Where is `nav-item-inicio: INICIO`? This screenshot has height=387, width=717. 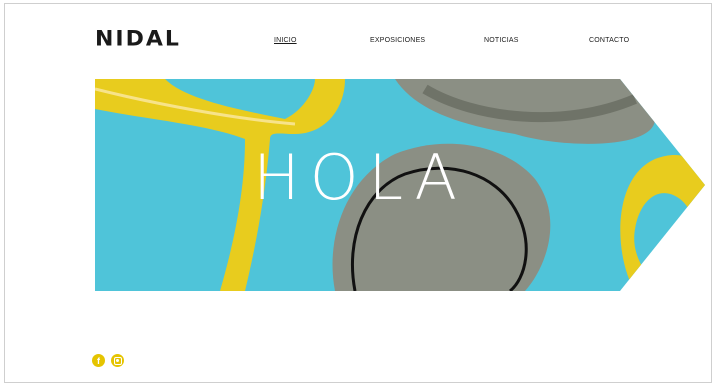
nav-item-inicio: INICIO is located at coordinates (285, 40).